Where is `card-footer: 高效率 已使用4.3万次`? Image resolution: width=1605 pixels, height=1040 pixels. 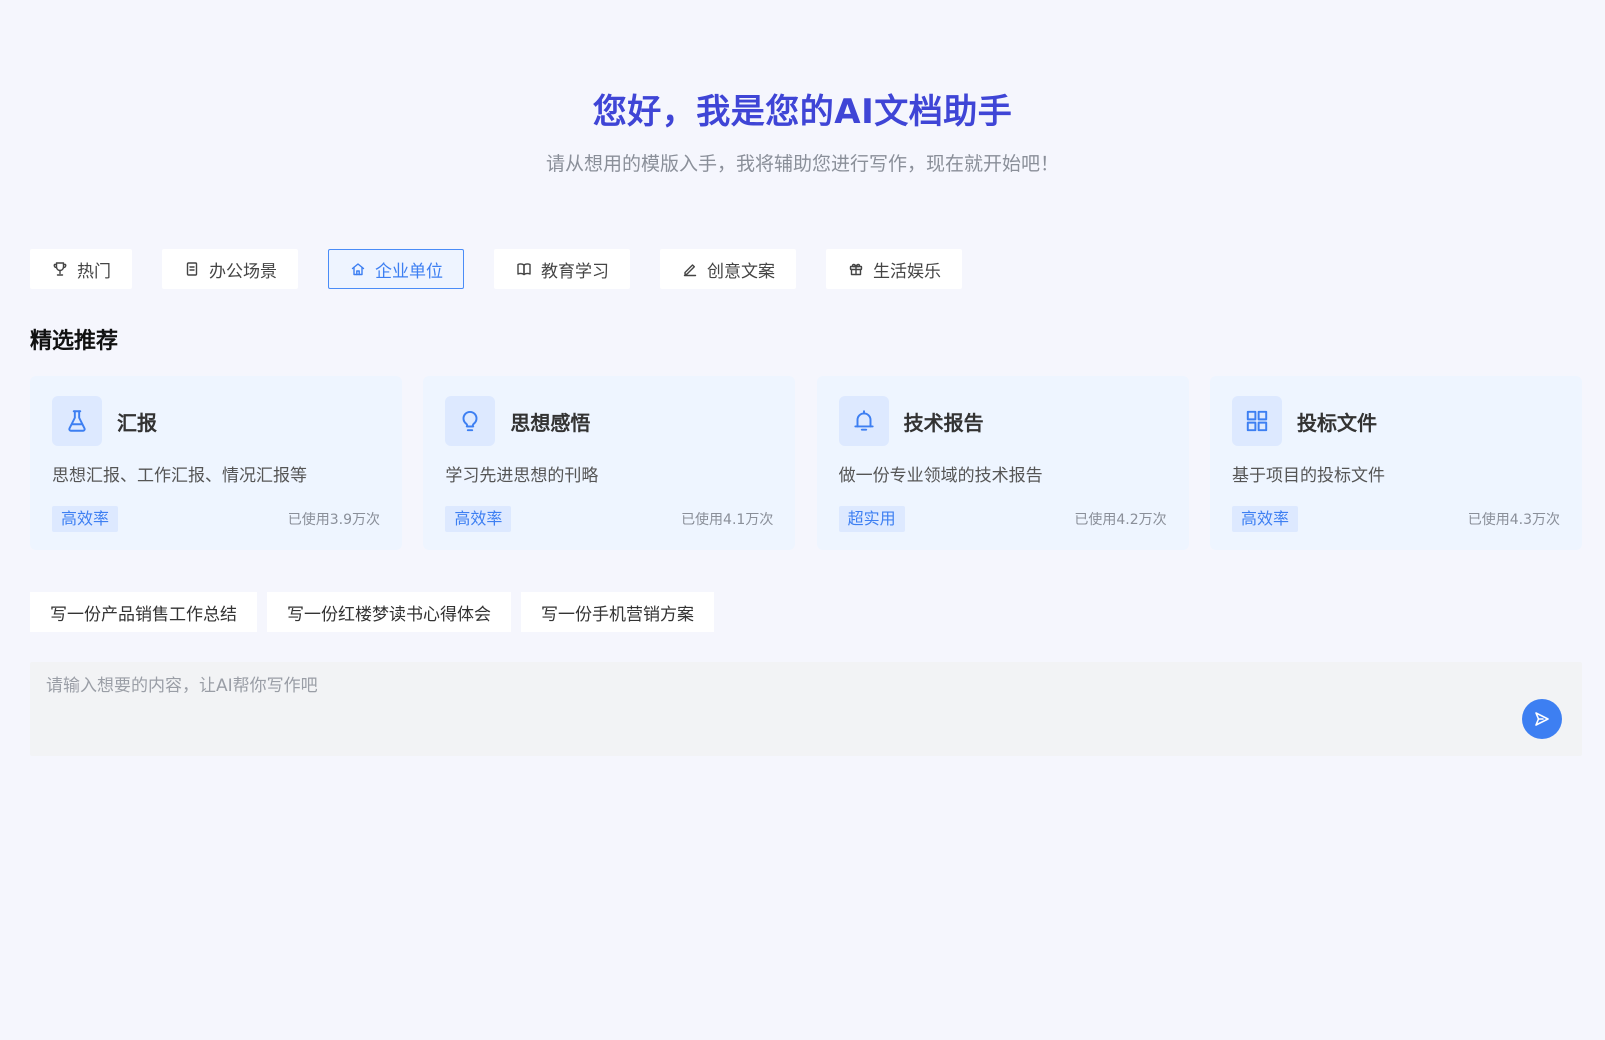
card-footer: 高效率 已使用4.3万次 is located at coordinates (1395, 519).